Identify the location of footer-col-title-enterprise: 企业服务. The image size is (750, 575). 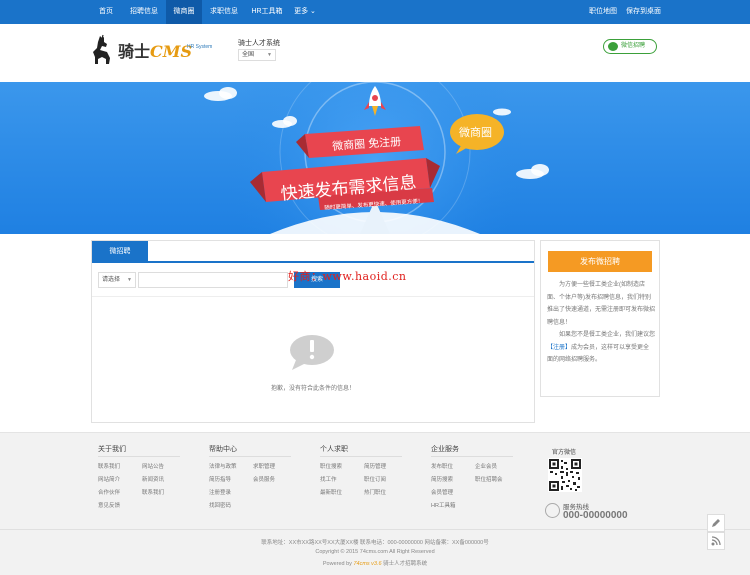
(445, 449).